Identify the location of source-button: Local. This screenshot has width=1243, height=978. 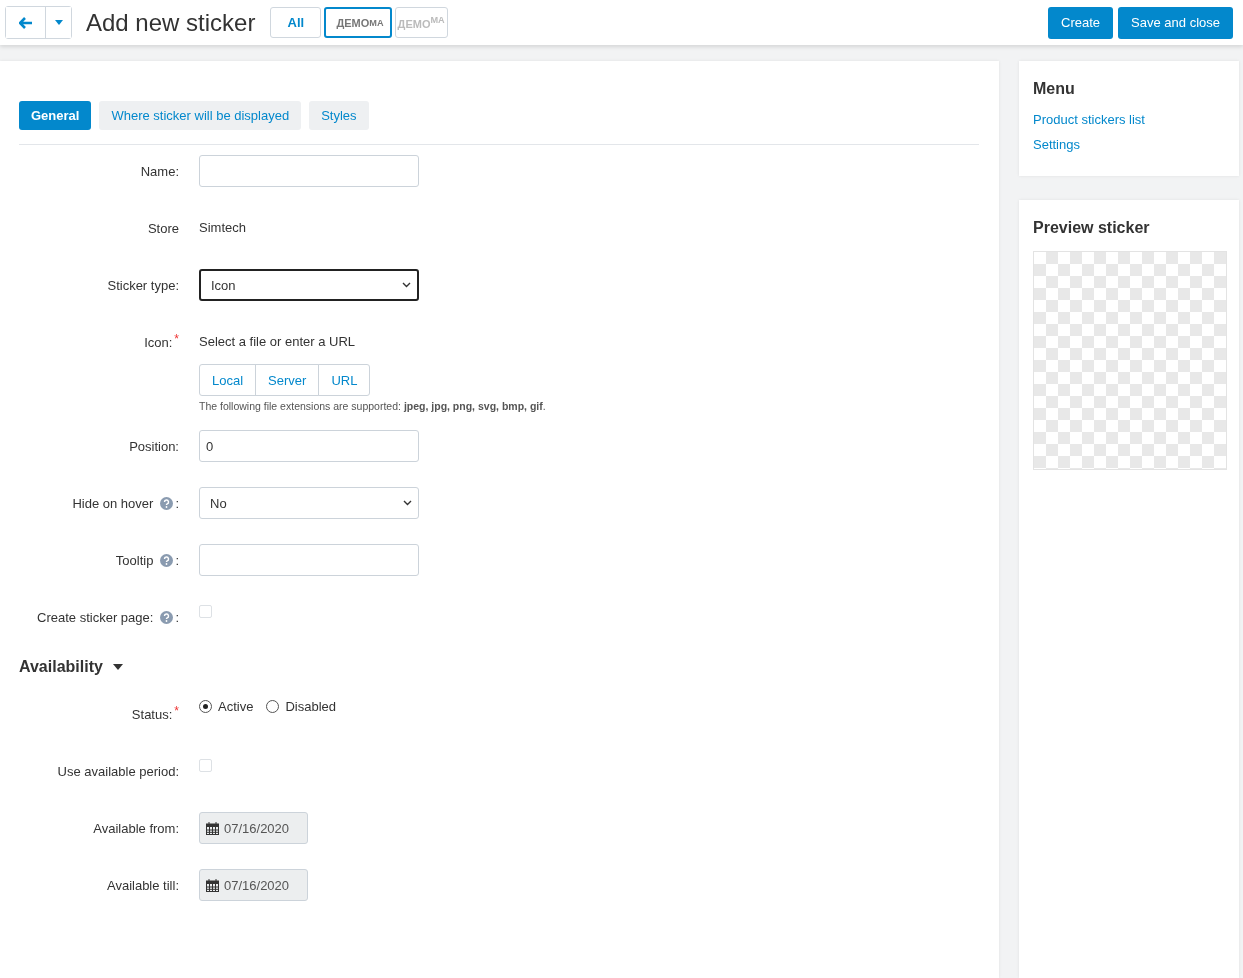
(228, 380).